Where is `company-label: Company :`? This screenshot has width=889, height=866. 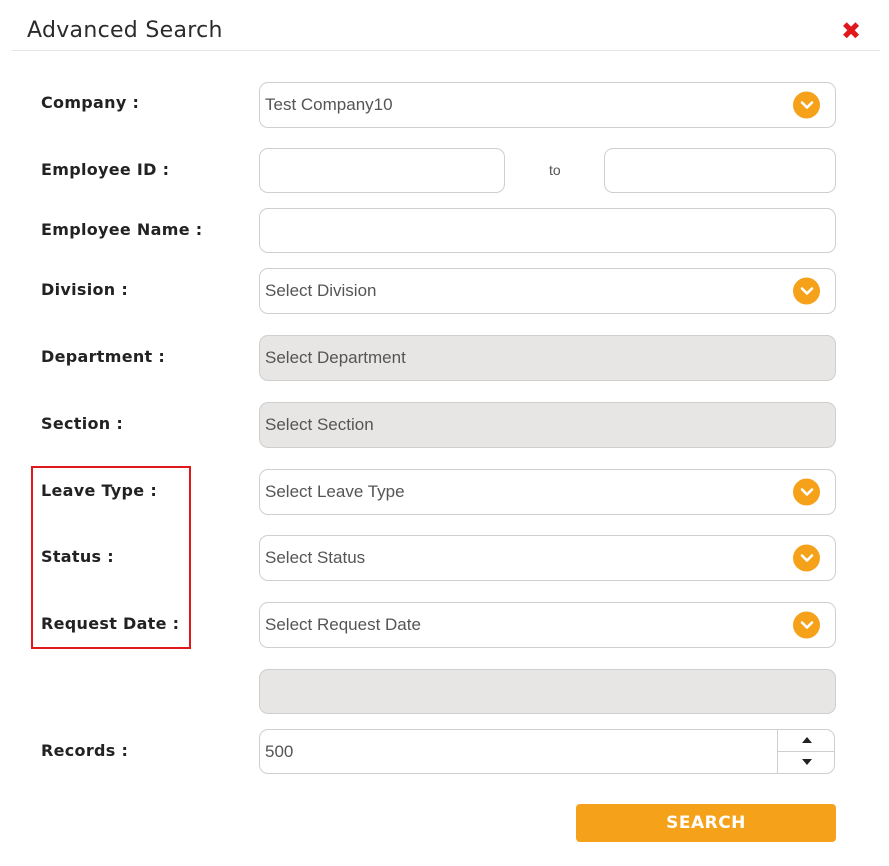
company-label: Company : is located at coordinates (90, 102).